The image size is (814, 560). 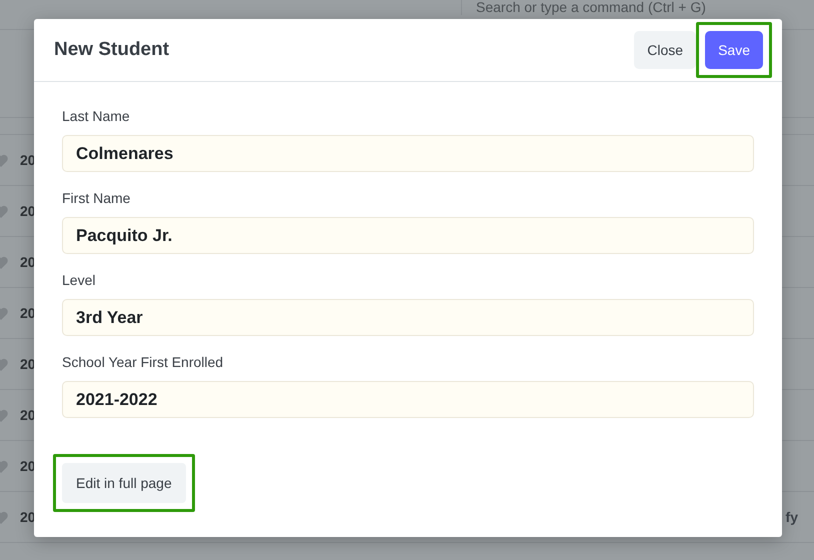 What do you see at coordinates (637, 7) in the screenshot?
I see `search-field: Search or type a command (Ctrl + G)` at bounding box center [637, 7].